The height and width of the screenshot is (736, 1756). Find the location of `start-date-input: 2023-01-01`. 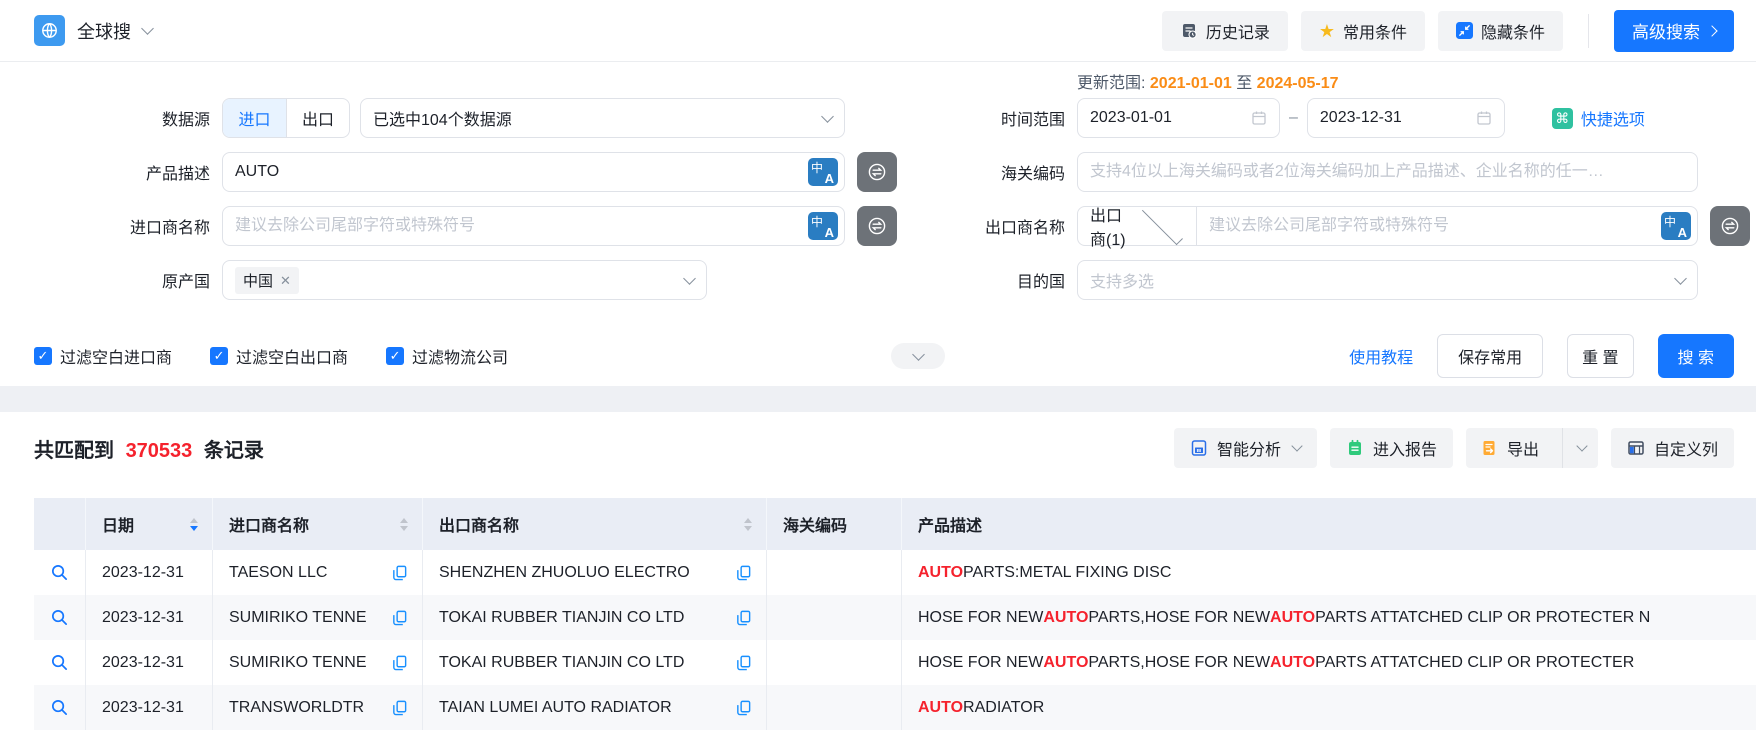

start-date-input: 2023-01-01 is located at coordinates (1178, 118).